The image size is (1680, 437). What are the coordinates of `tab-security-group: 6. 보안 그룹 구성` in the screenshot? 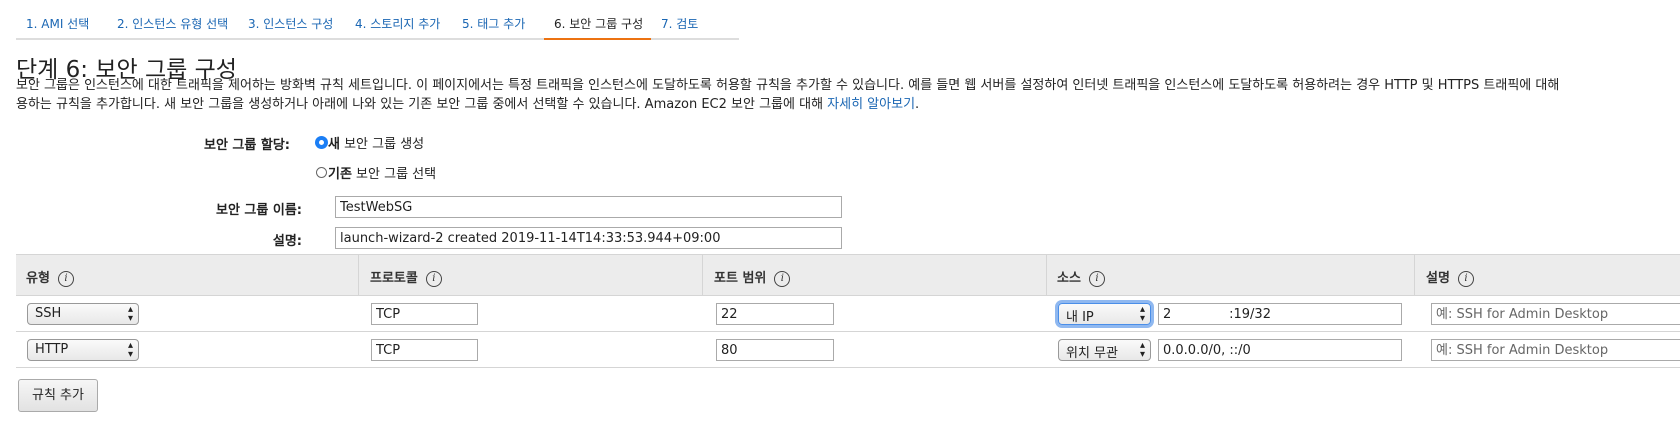 It's located at (597, 20).